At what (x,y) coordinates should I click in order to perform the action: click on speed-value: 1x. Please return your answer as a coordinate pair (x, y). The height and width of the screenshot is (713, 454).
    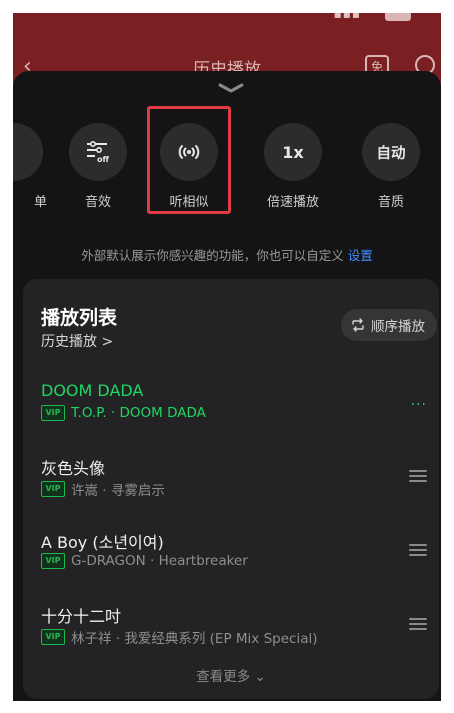
    Looking at the image, I should click on (293, 152).